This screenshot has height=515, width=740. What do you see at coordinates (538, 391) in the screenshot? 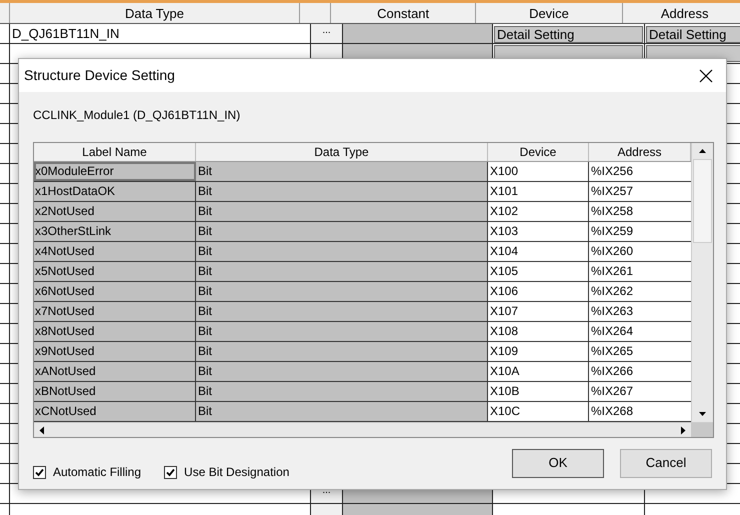
I see `table-cell: X10B` at bounding box center [538, 391].